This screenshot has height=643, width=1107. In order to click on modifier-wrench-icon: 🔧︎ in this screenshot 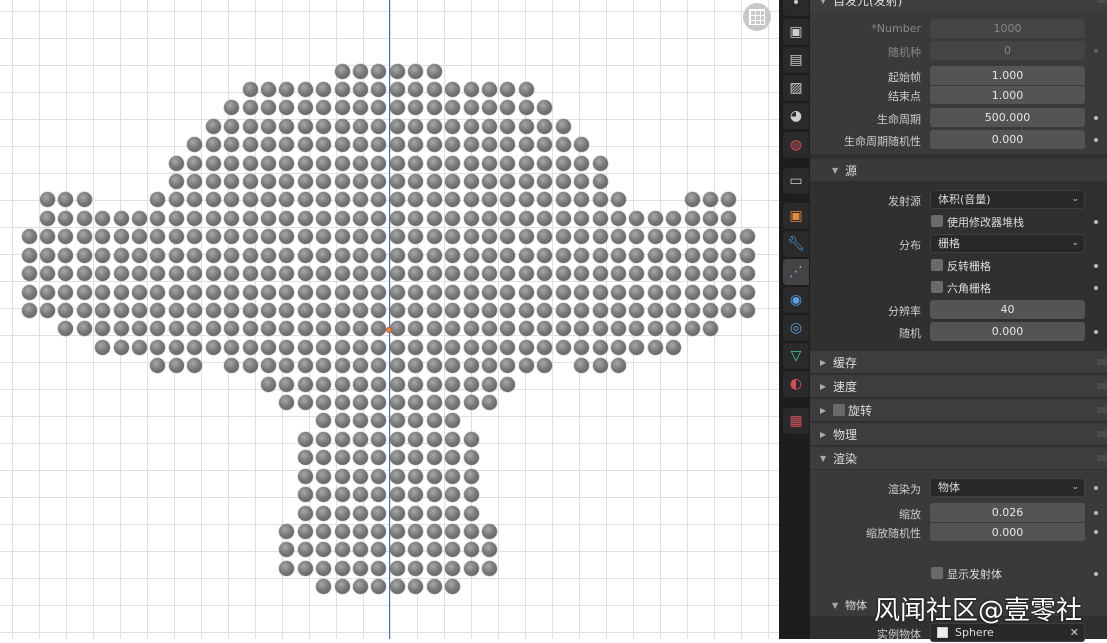, I will do `click(796, 244)`.